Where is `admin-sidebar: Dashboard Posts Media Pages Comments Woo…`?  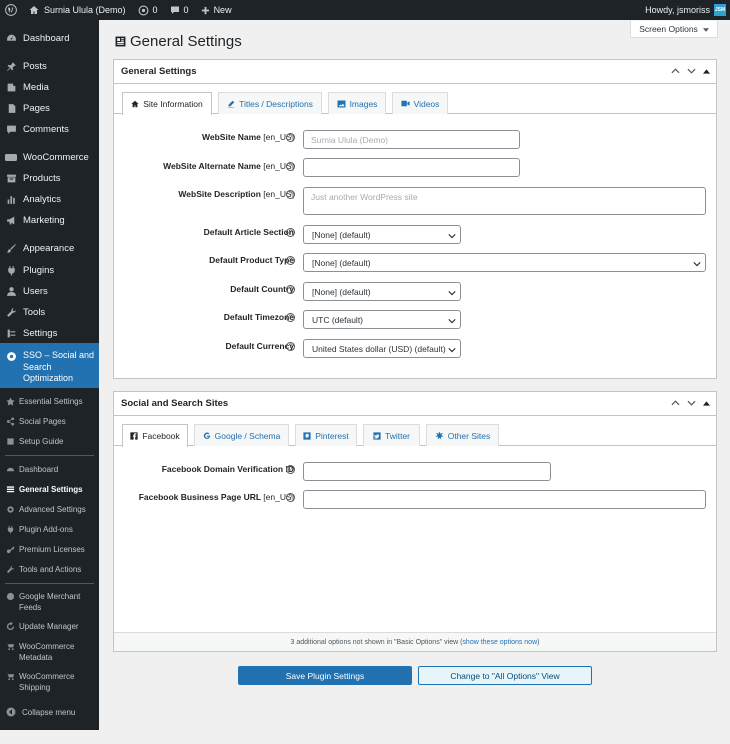
admin-sidebar: Dashboard Posts Media Pages Comments Woo… is located at coordinates (49, 375).